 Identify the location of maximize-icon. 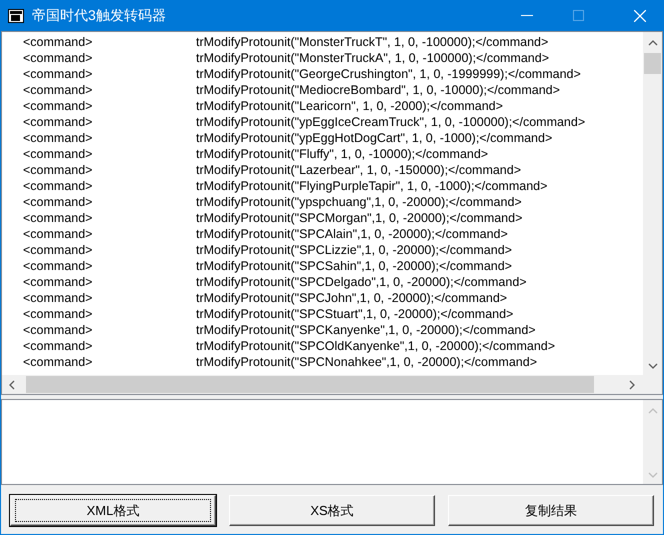
(578, 15).